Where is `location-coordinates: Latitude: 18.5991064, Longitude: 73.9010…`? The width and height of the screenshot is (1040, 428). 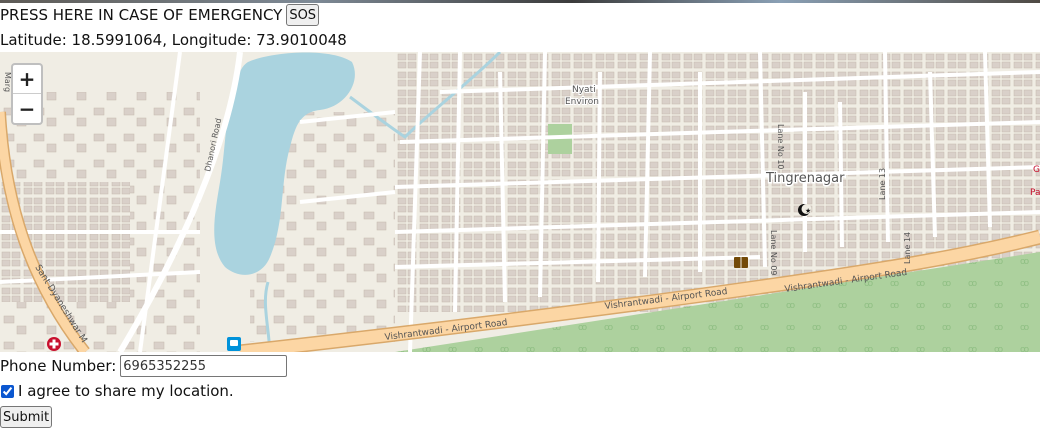 location-coordinates: Latitude: 18.5991064, Longitude: 73.9010… is located at coordinates (173, 40).